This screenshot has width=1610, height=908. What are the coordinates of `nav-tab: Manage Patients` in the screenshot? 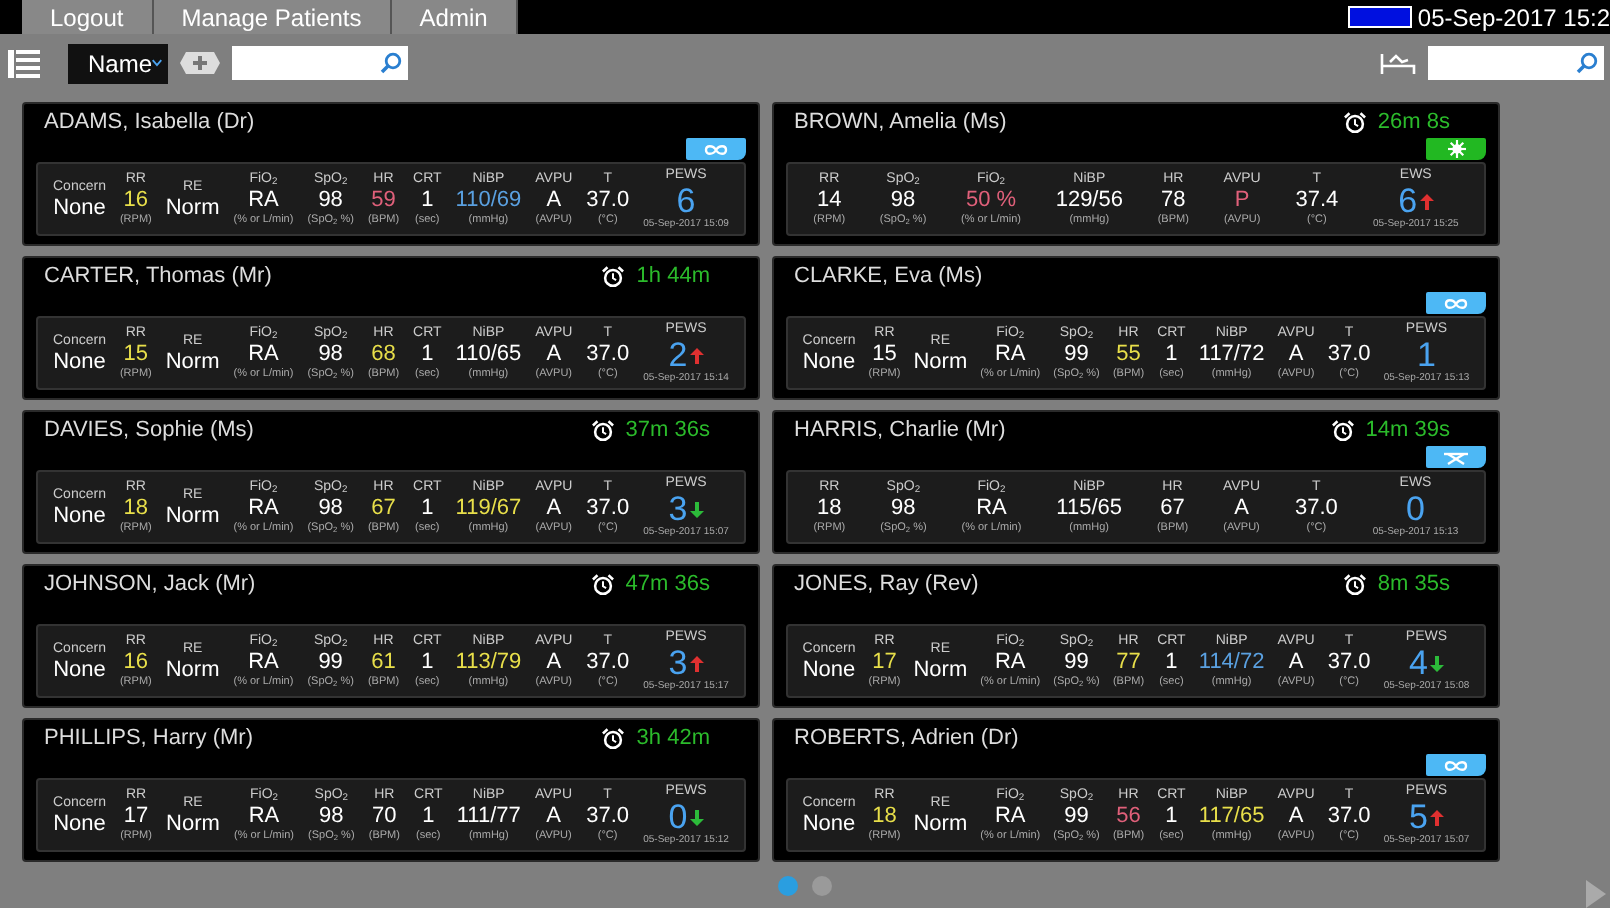 It's located at (272, 17).